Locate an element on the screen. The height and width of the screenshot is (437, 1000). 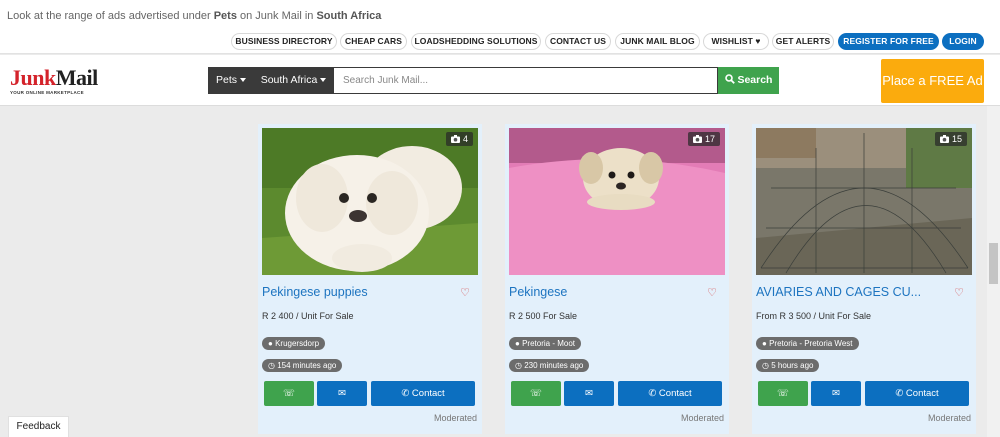
listing-photo: 4 is located at coordinates (370, 201).